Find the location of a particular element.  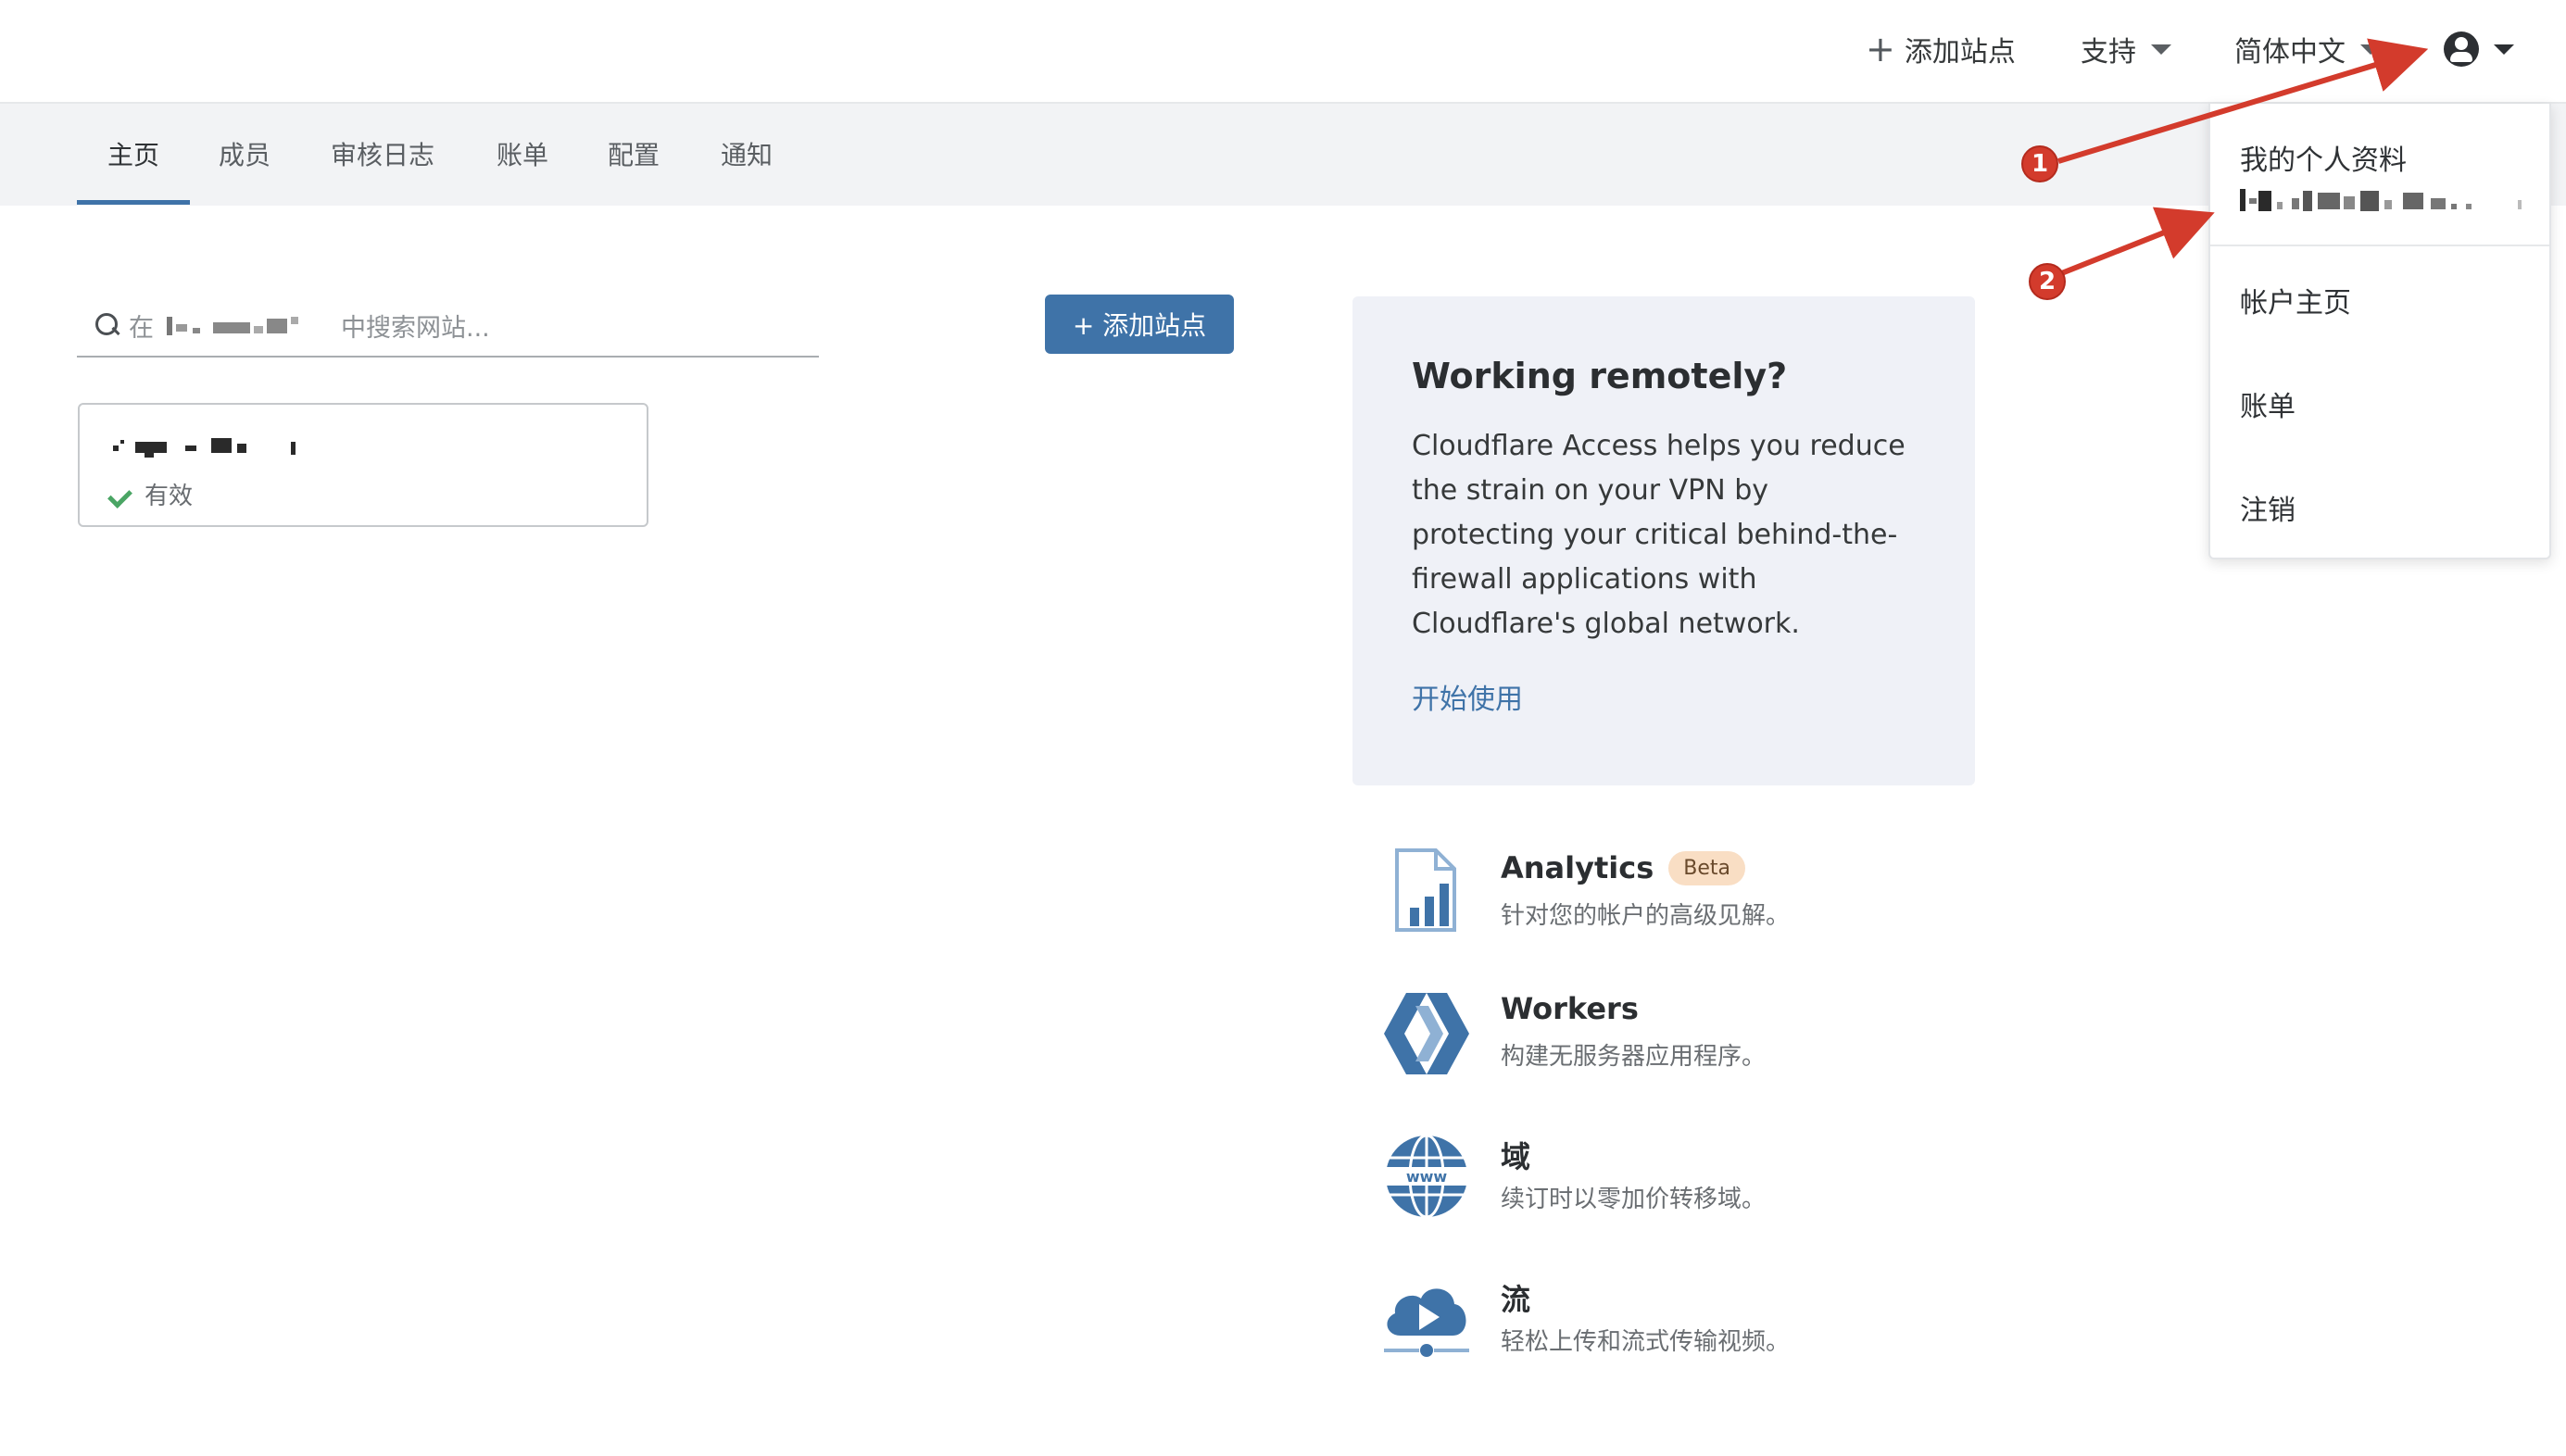

product-description: 轻松上传和流式传输视频。 is located at coordinates (1646, 1342).